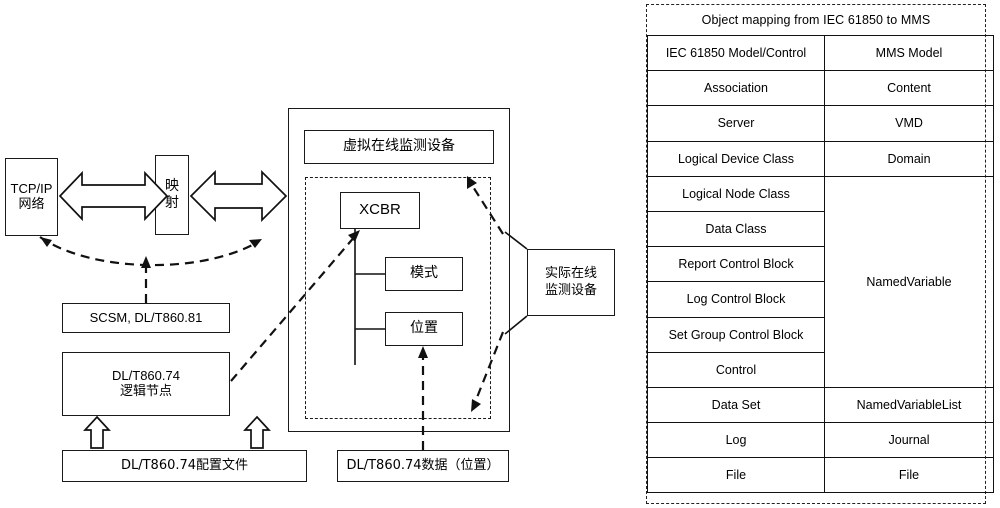 This screenshot has width=1000, height=508. Describe the element at coordinates (488, 368) in the screenshot. I see `dashed-callout-lower` at that location.